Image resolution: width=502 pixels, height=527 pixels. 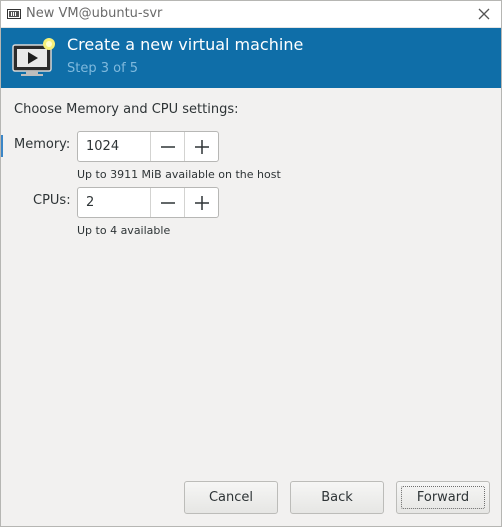 What do you see at coordinates (52, 200) in the screenshot?
I see `cpus-label: CPUs:` at bounding box center [52, 200].